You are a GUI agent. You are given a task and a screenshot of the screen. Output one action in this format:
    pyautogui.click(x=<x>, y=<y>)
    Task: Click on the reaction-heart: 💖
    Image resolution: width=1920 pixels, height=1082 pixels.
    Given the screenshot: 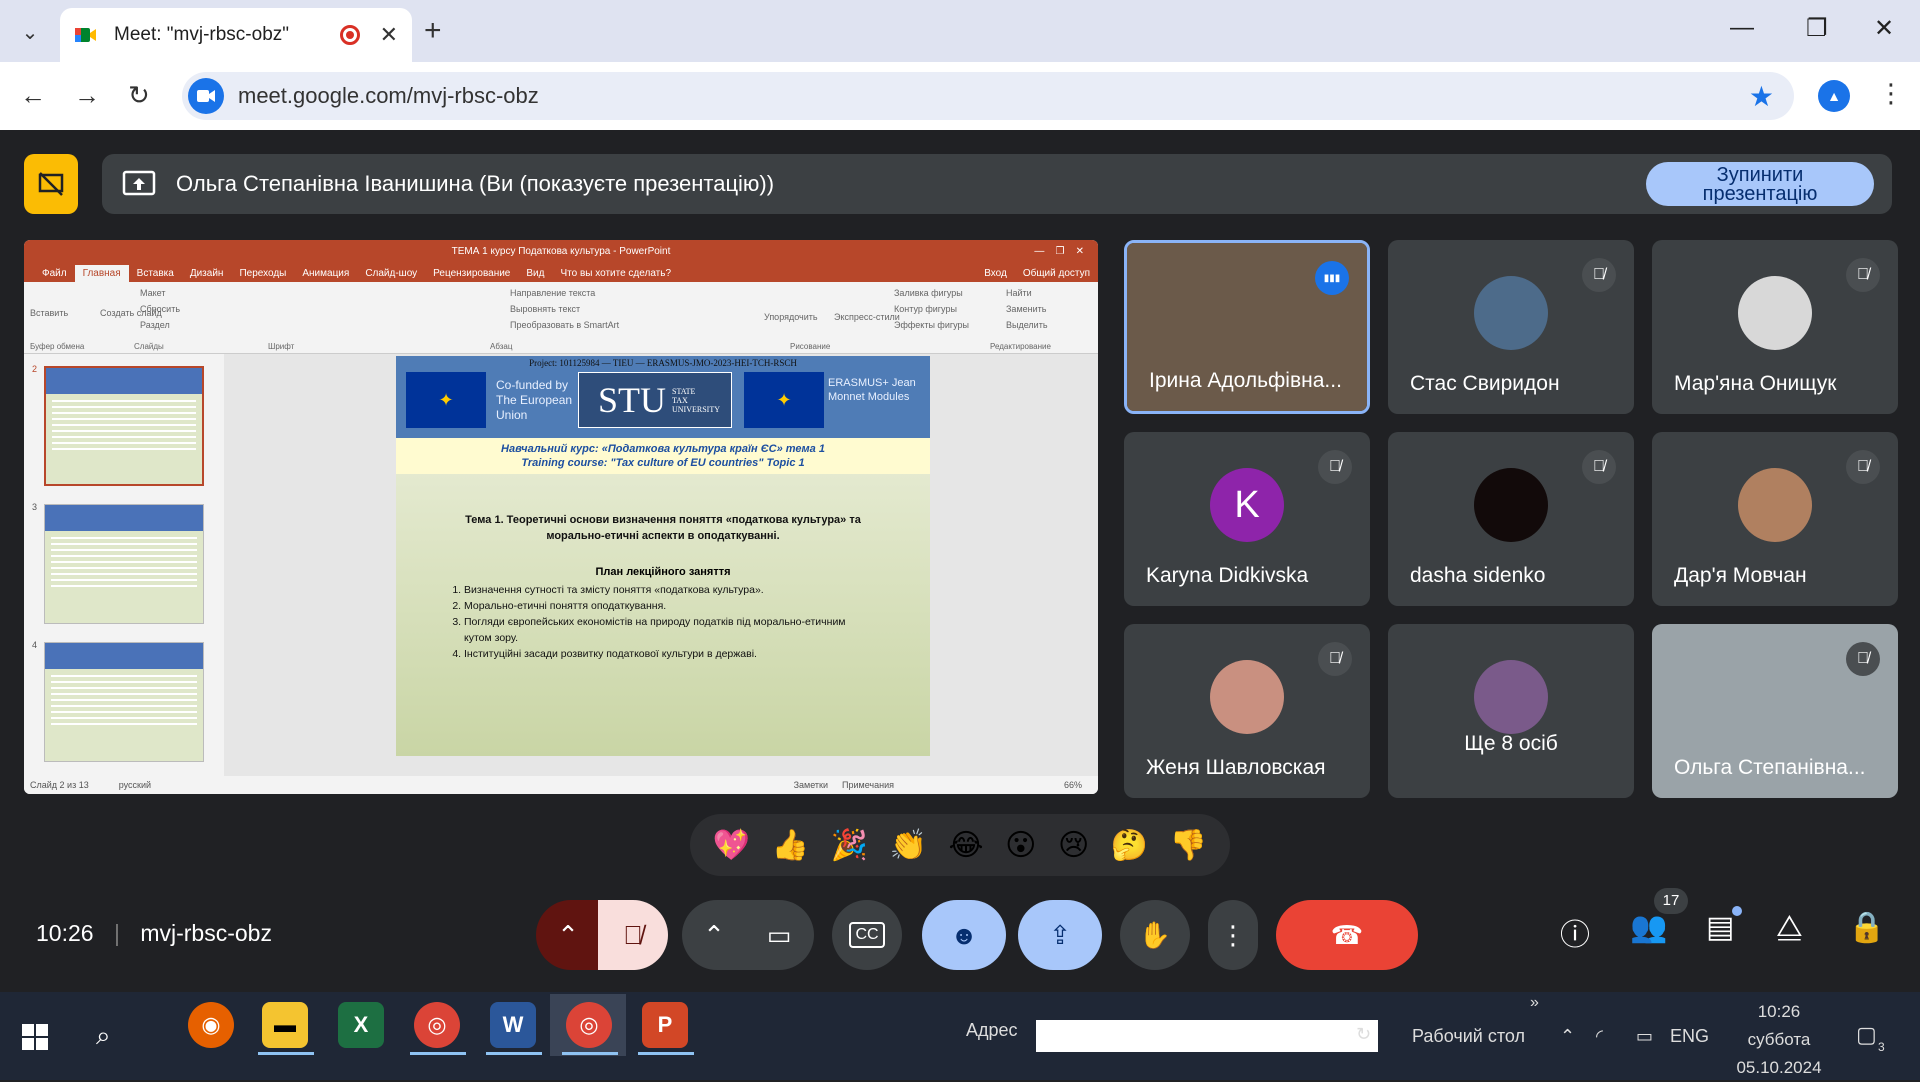 What is the action you would take?
    pyautogui.click(x=731, y=845)
    